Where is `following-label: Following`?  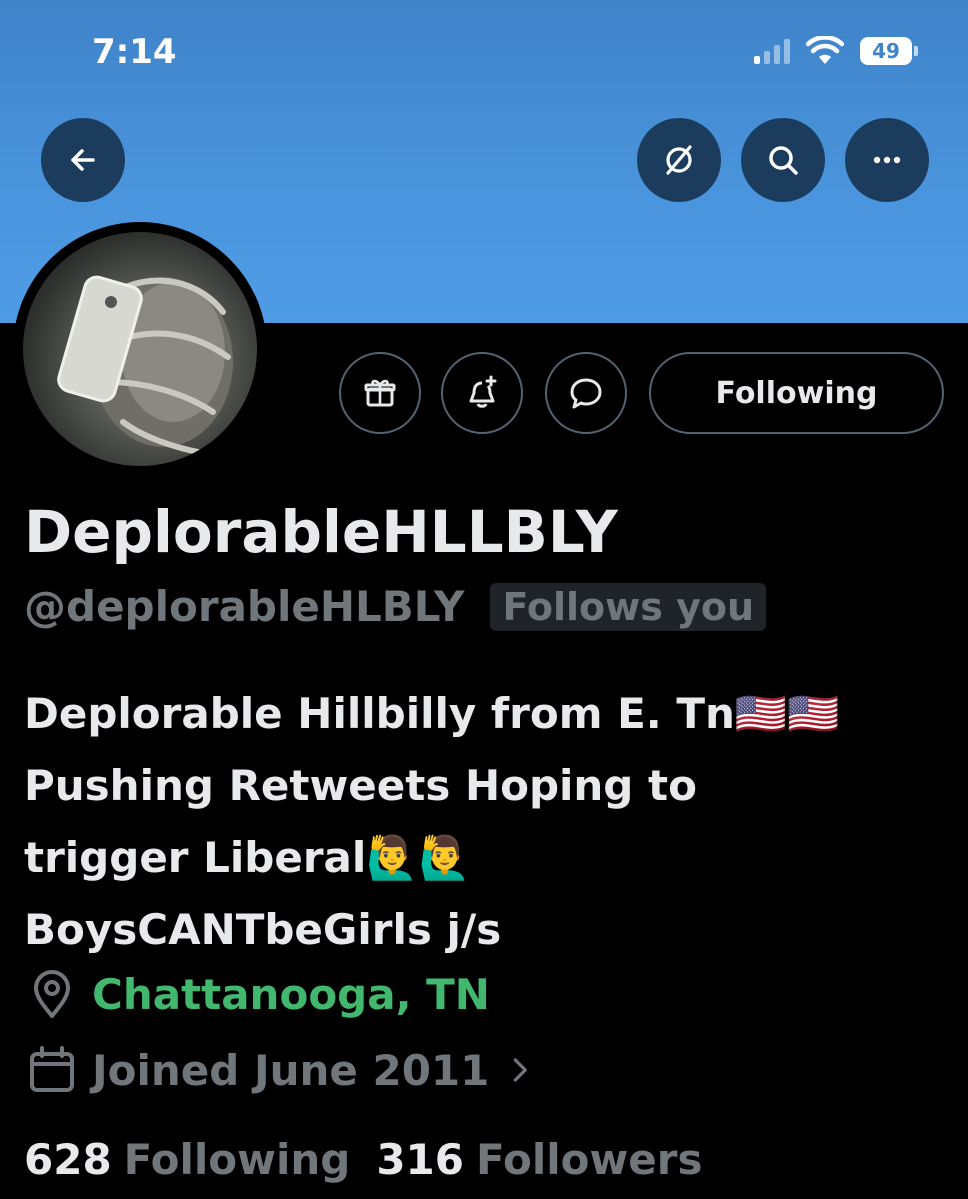
following-label: Following is located at coordinates (237, 1159).